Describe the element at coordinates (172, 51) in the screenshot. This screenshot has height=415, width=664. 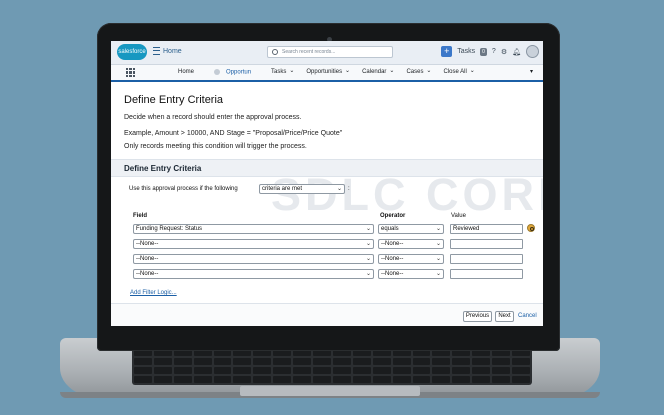
I see `home-label: Home` at that location.